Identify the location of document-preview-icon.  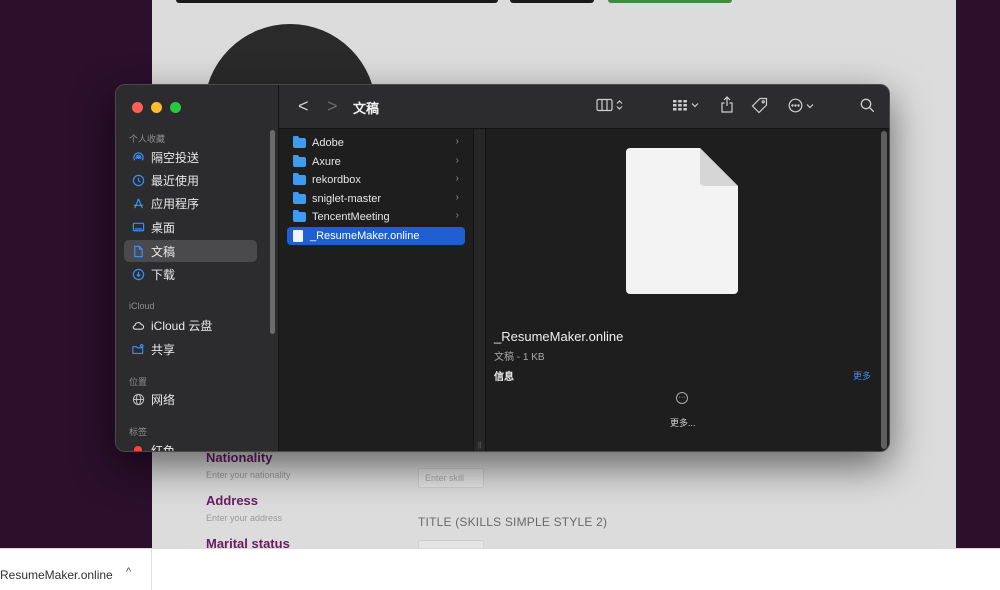
(682, 221).